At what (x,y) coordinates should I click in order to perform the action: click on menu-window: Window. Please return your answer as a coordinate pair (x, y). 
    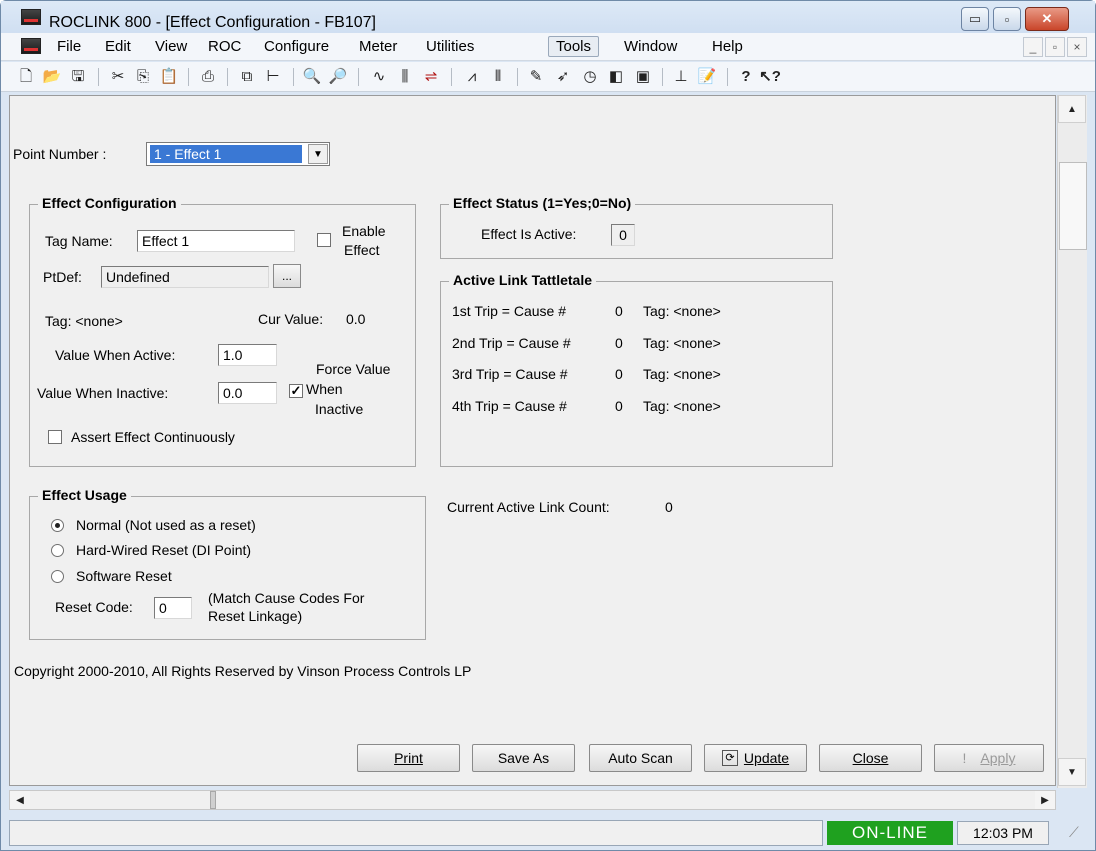
    Looking at the image, I should click on (650, 46).